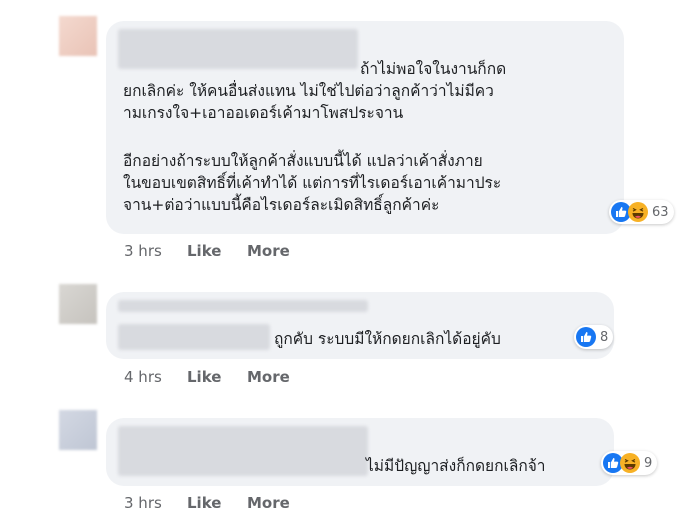 This screenshot has width=698, height=519. Describe the element at coordinates (433, 69) in the screenshot. I see `comment-text-line: ถ้าไม่พอใจในงานก็กด` at that location.